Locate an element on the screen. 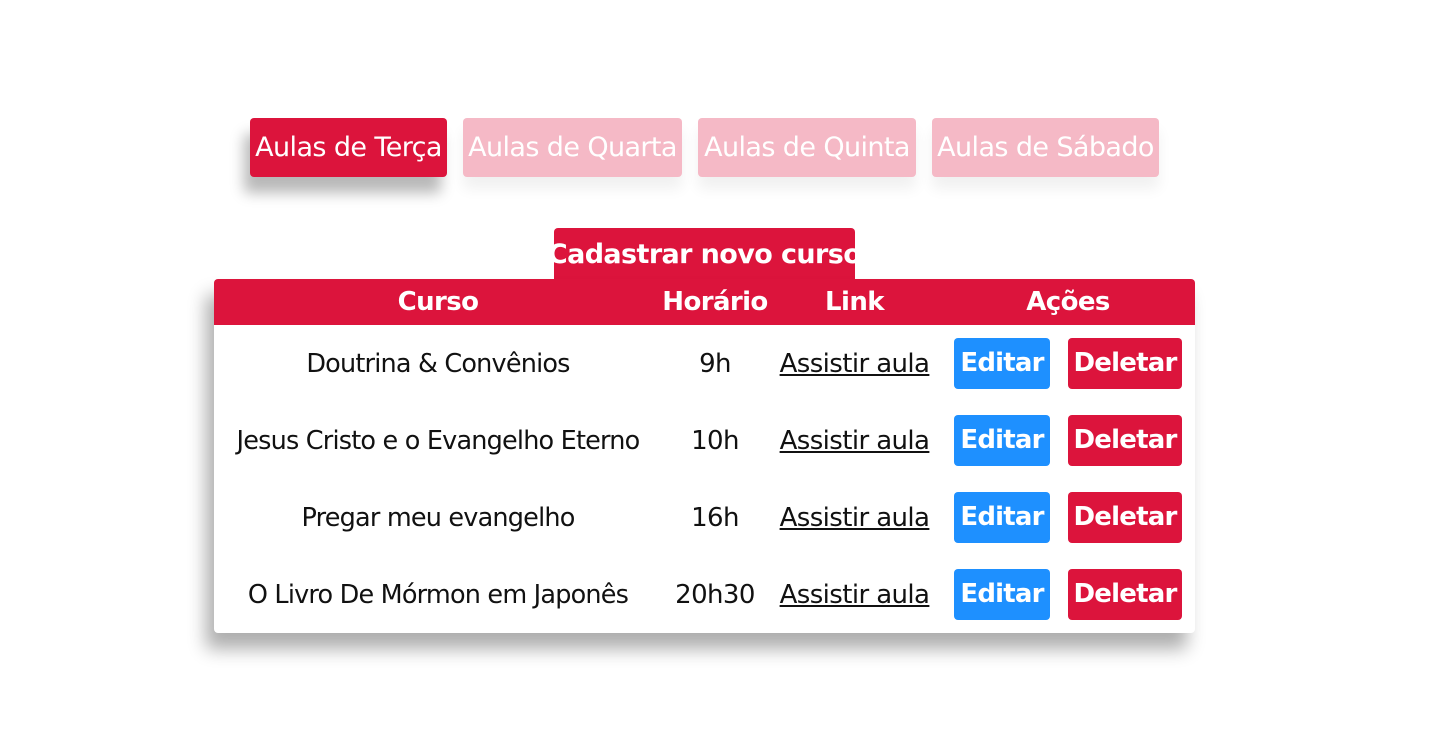 Image resolution: width=1431 pixels, height=756 pixels. course-name: Jesus Cristo e o Evangelho Eterno is located at coordinates (438, 441).